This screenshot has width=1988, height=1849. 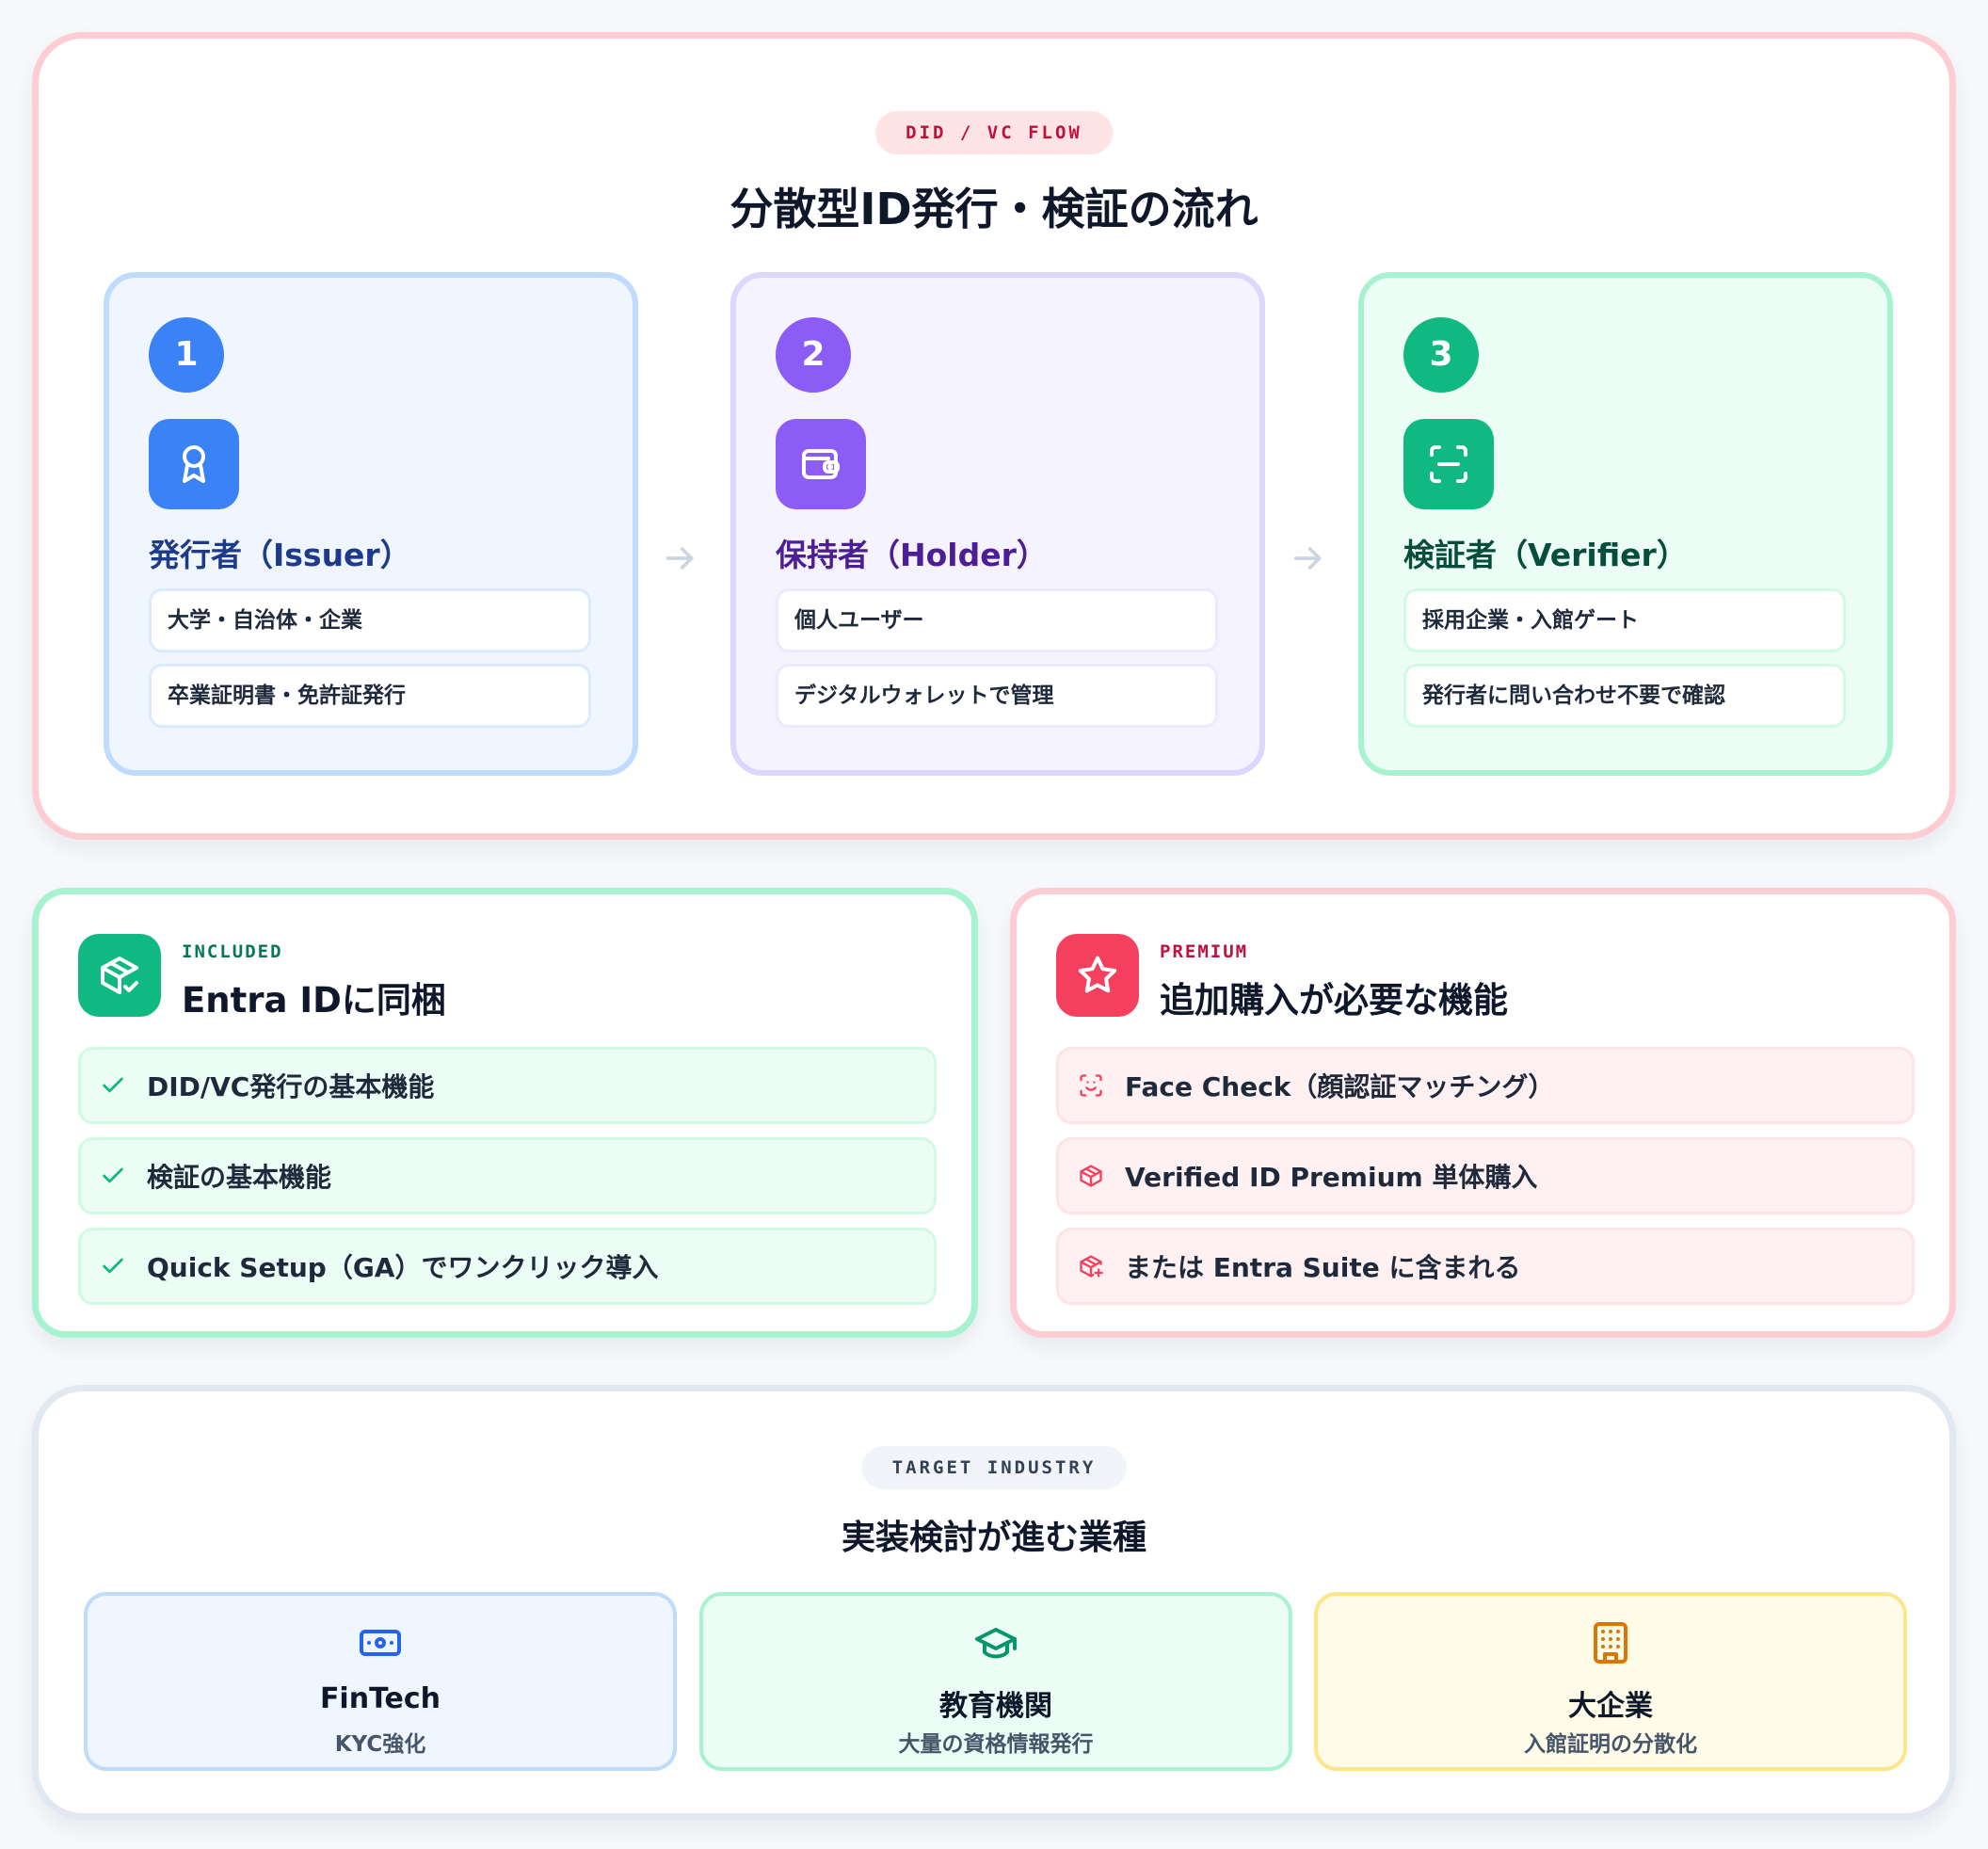 I want to click on premium-item-label: または Entra Suite に含まれる, so click(x=1323, y=1268).